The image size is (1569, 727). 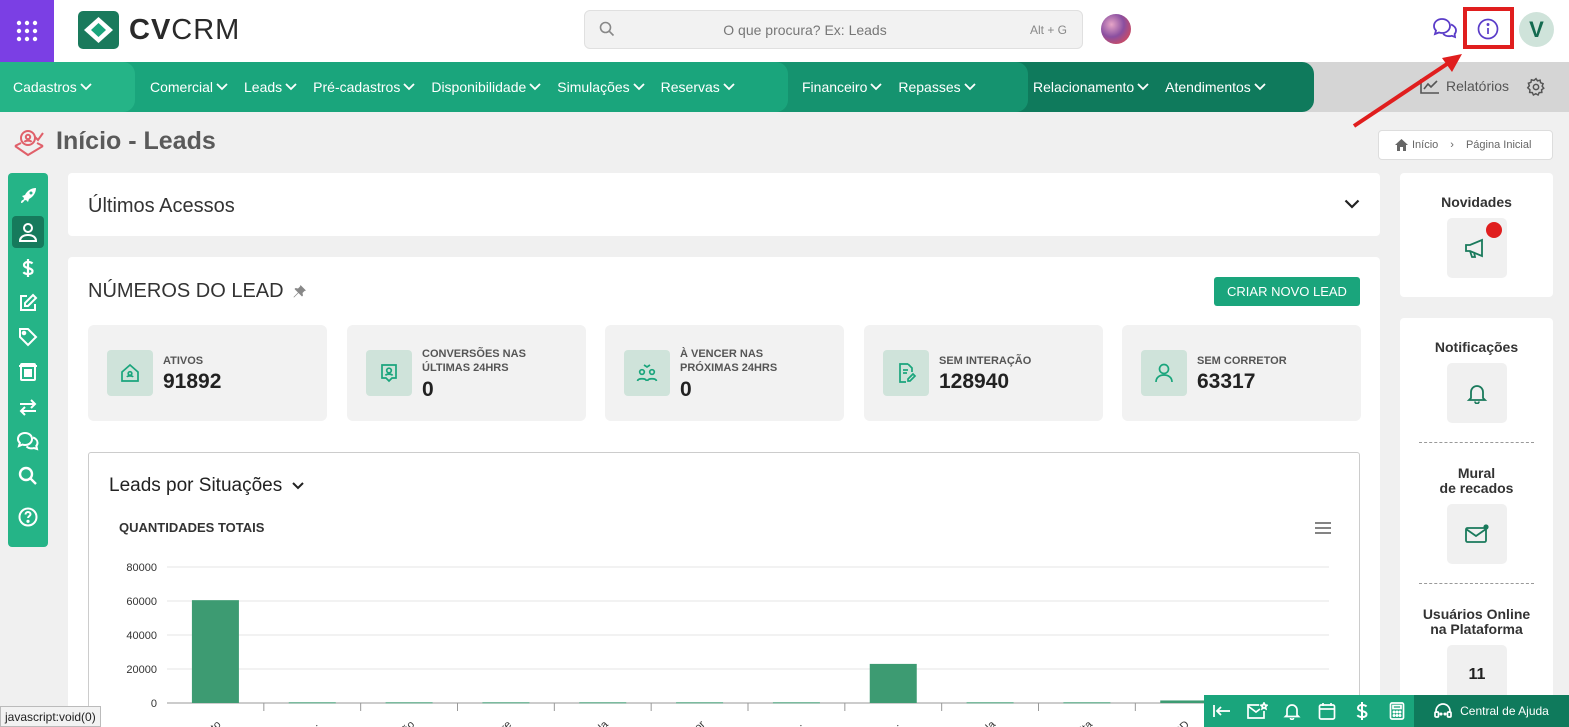 I want to click on search-input, so click(x=805, y=29).